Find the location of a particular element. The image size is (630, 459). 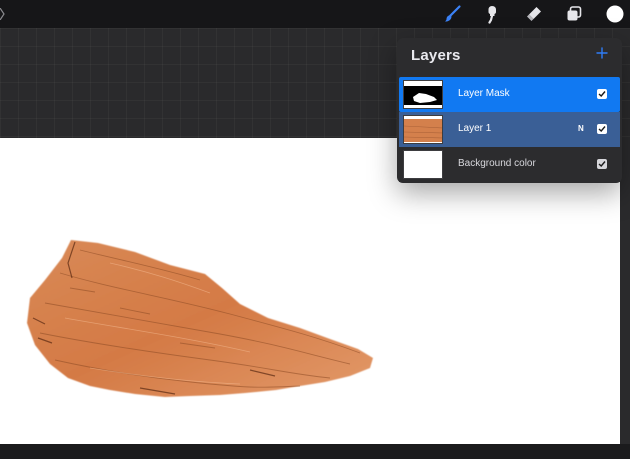

layer-row-background: Background color is located at coordinates (509, 164).